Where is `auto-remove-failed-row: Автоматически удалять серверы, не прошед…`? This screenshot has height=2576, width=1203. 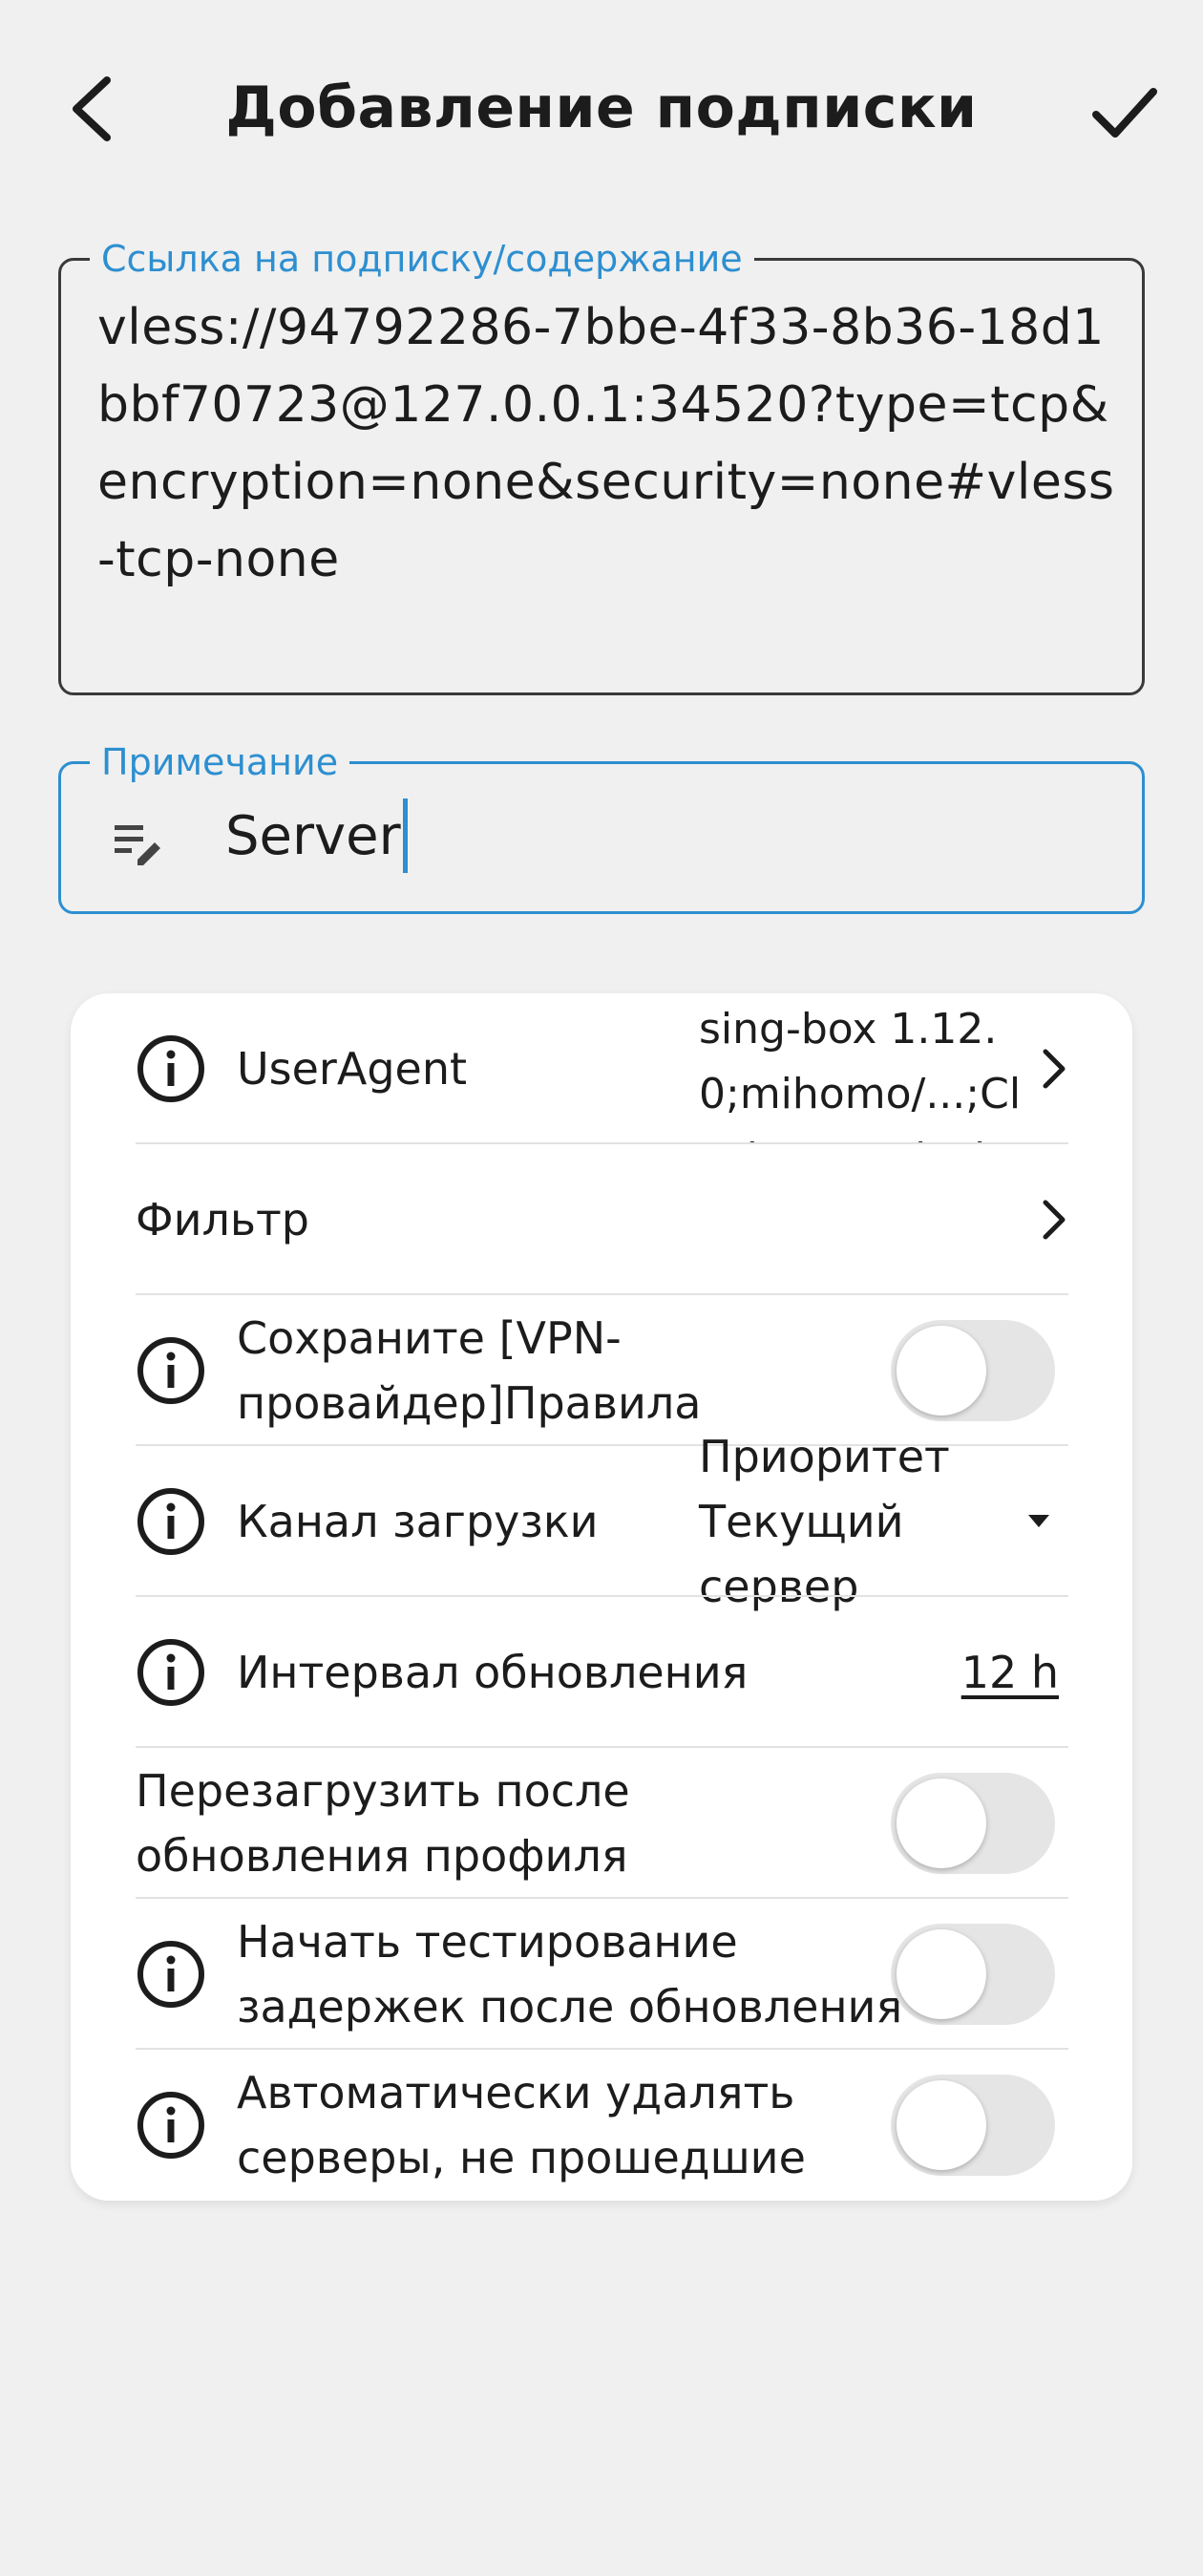
auto-remove-failed-row: Автоматически удалять серверы, не прошед… is located at coordinates (602, 2125).